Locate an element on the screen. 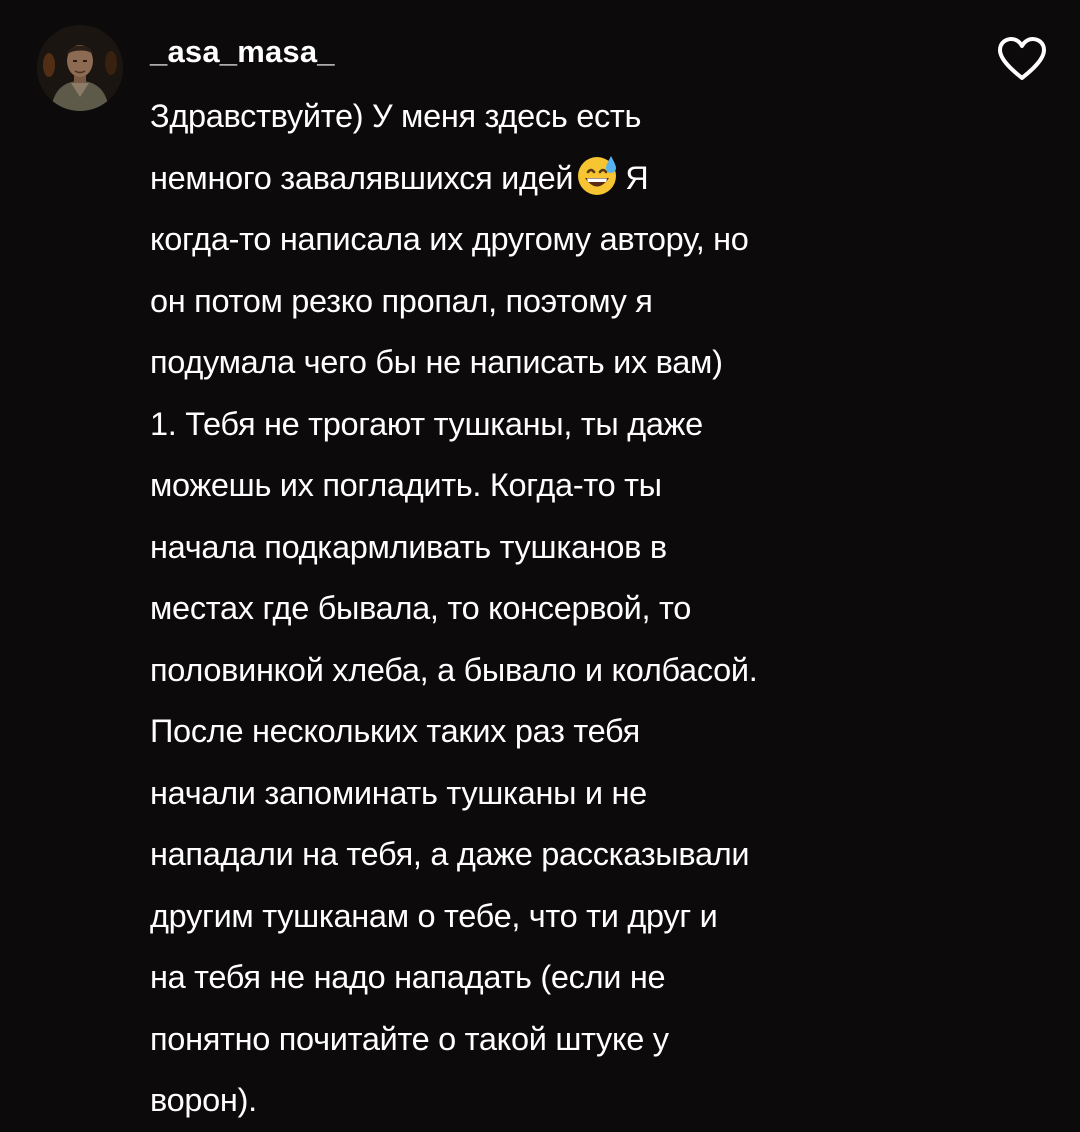 The width and height of the screenshot is (1080, 1132). like-button is located at coordinates (1022, 59).